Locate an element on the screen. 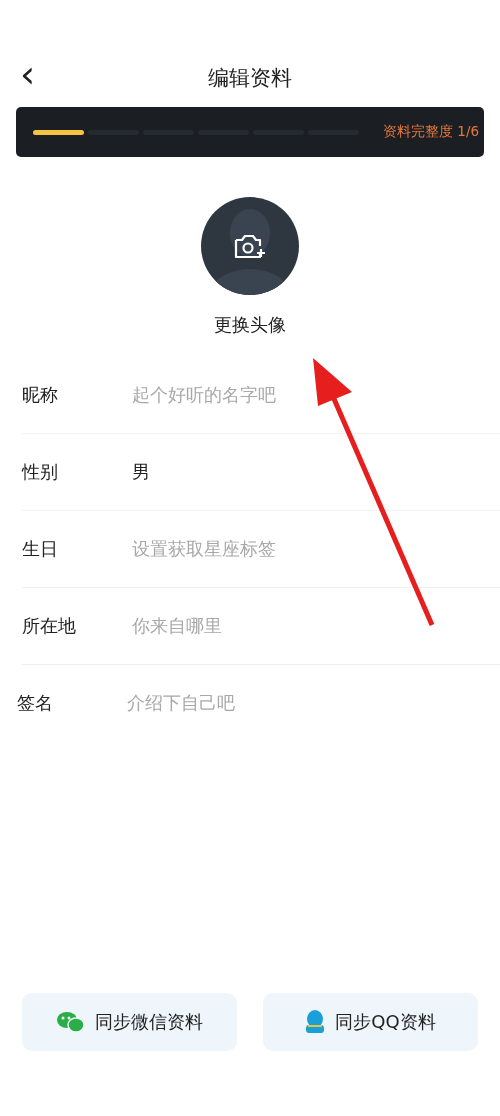  camera-add-icon is located at coordinates (250, 247).